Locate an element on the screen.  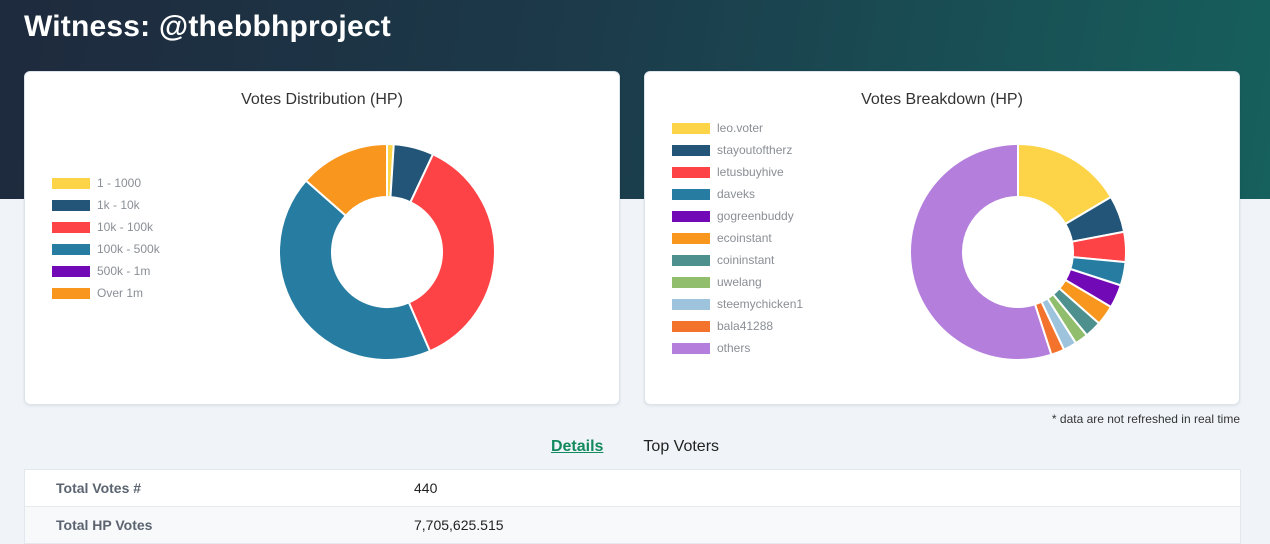
row-value: 440 is located at coordinates (426, 488).